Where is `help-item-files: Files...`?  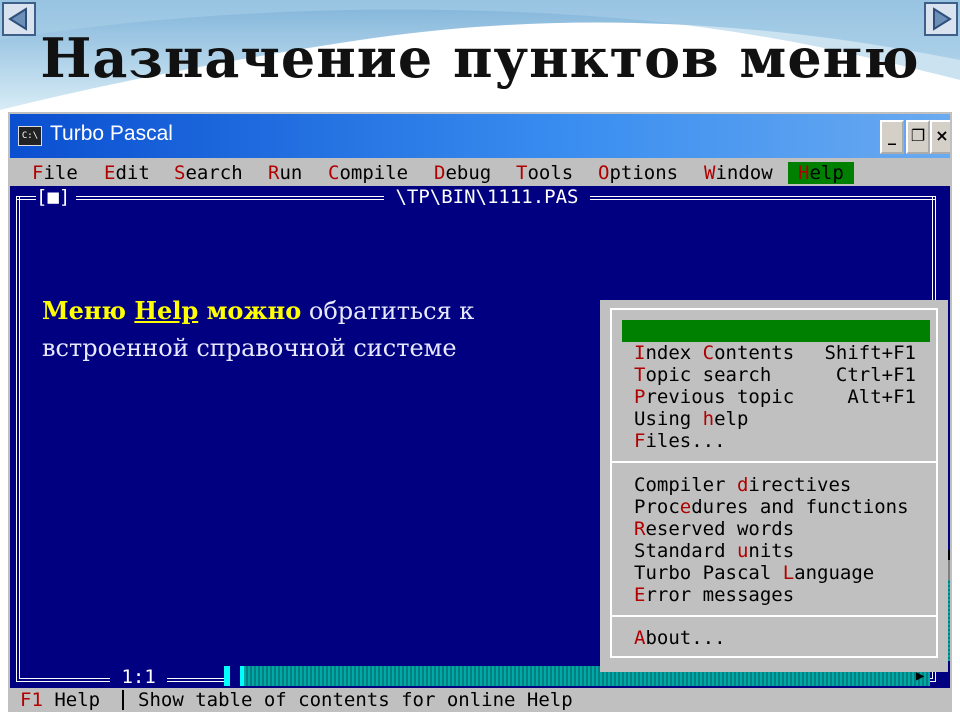 help-item-files: Files... is located at coordinates (775, 441).